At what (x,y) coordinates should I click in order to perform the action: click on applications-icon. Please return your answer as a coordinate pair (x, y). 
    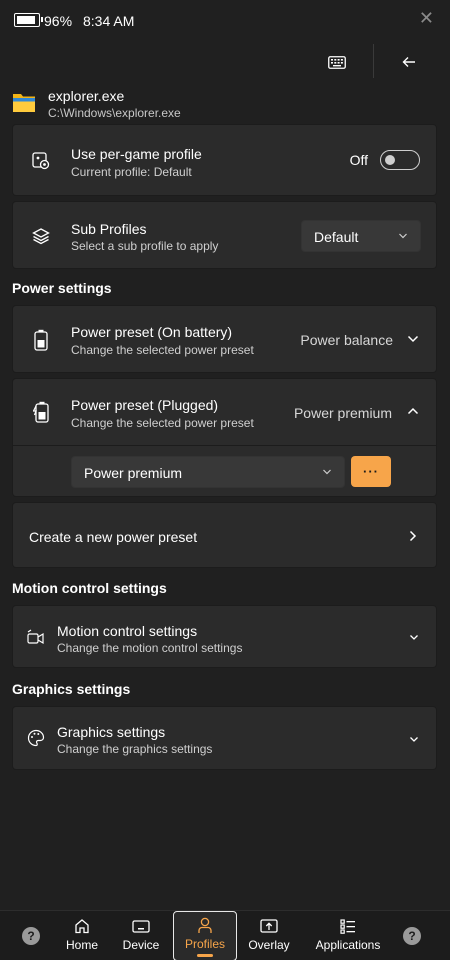
    Looking at the image, I should click on (348, 926).